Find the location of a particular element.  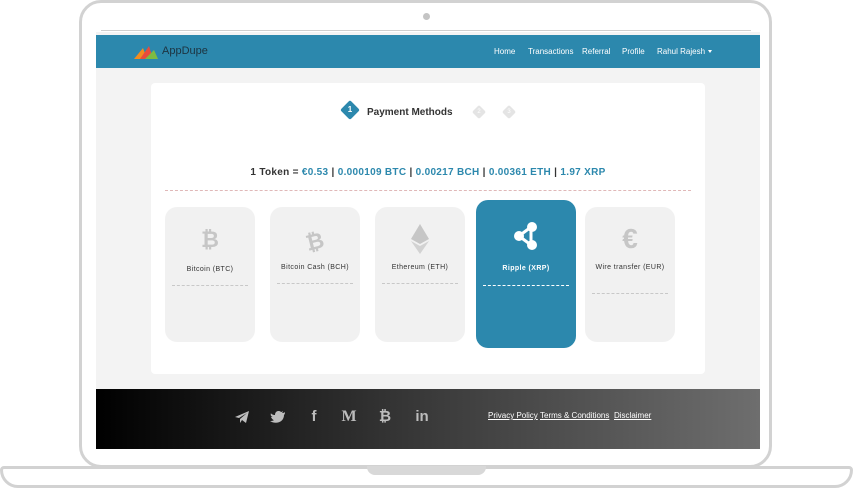

method-ethereum: Ethereum (ETH) is located at coordinates (420, 274).